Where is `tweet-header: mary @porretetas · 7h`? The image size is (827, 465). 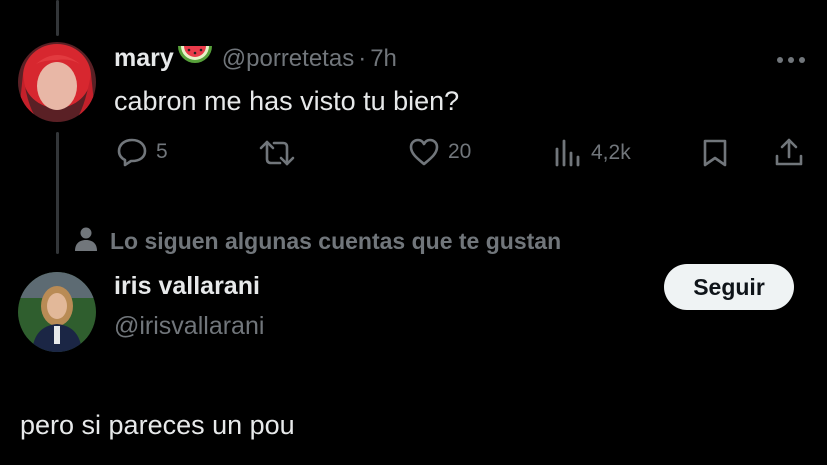 tweet-header: mary @porretetas · 7h is located at coordinates (255, 58).